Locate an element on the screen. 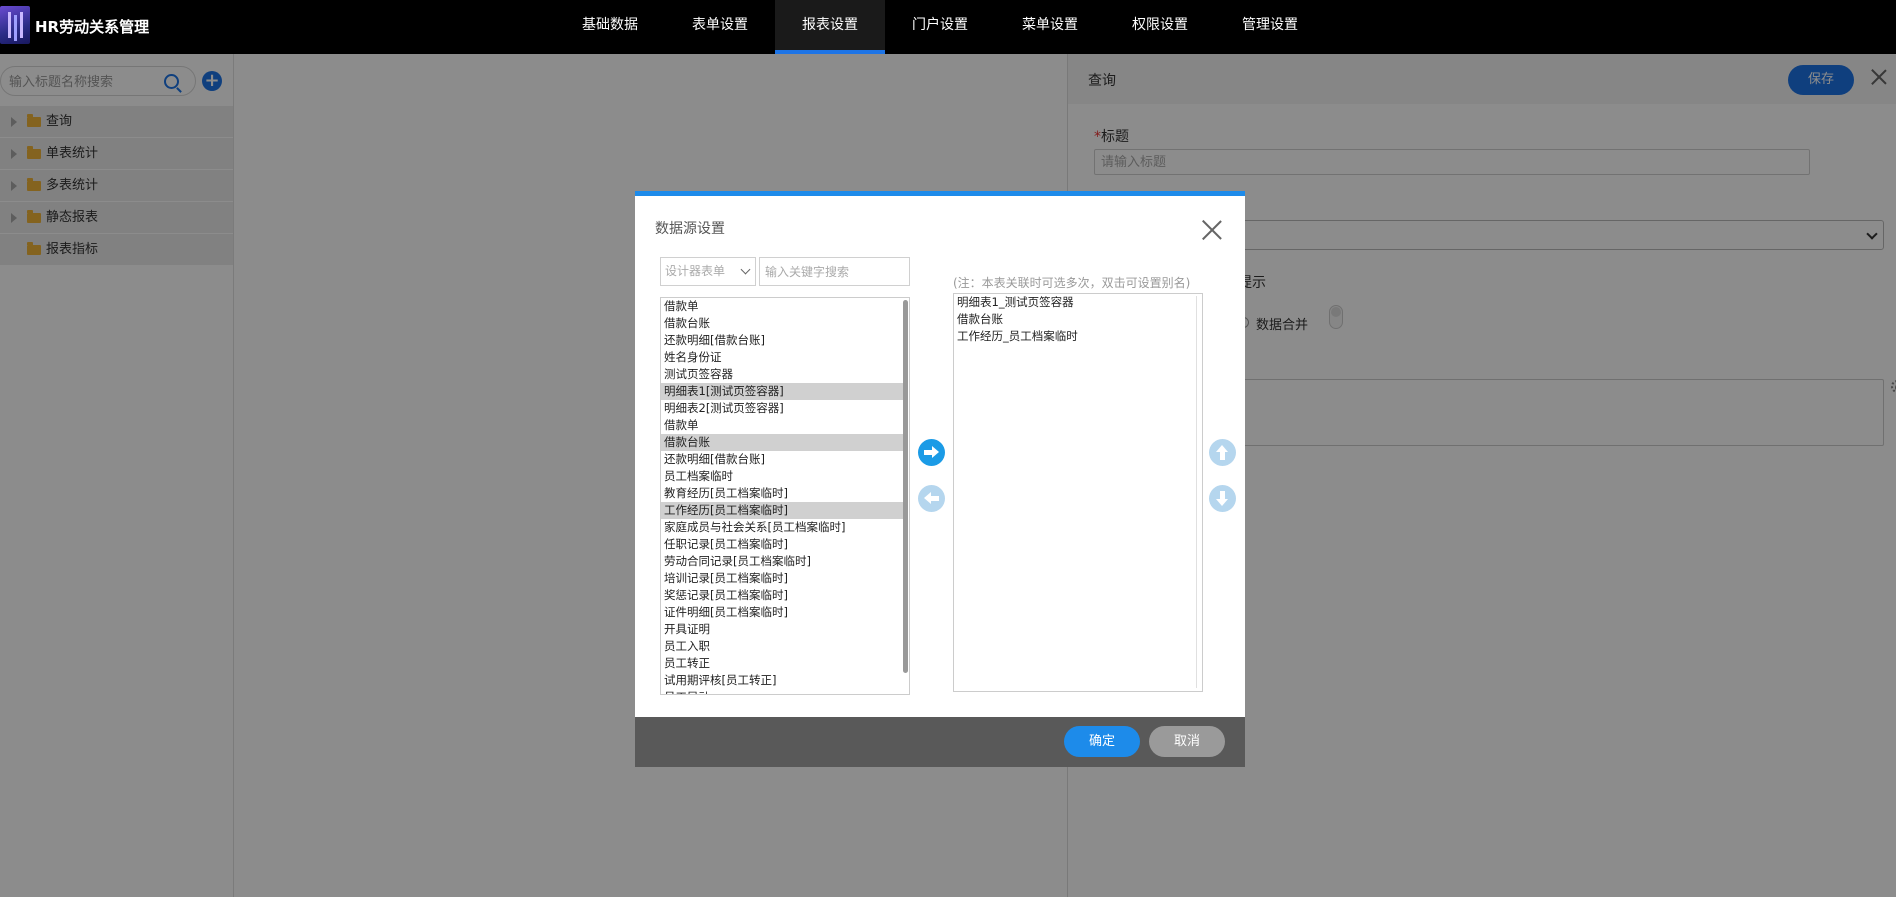 Image resolution: width=1896 pixels, height=897 pixels. source-list-item: 培训记录[员工档案临时] is located at coordinates (782, 578).